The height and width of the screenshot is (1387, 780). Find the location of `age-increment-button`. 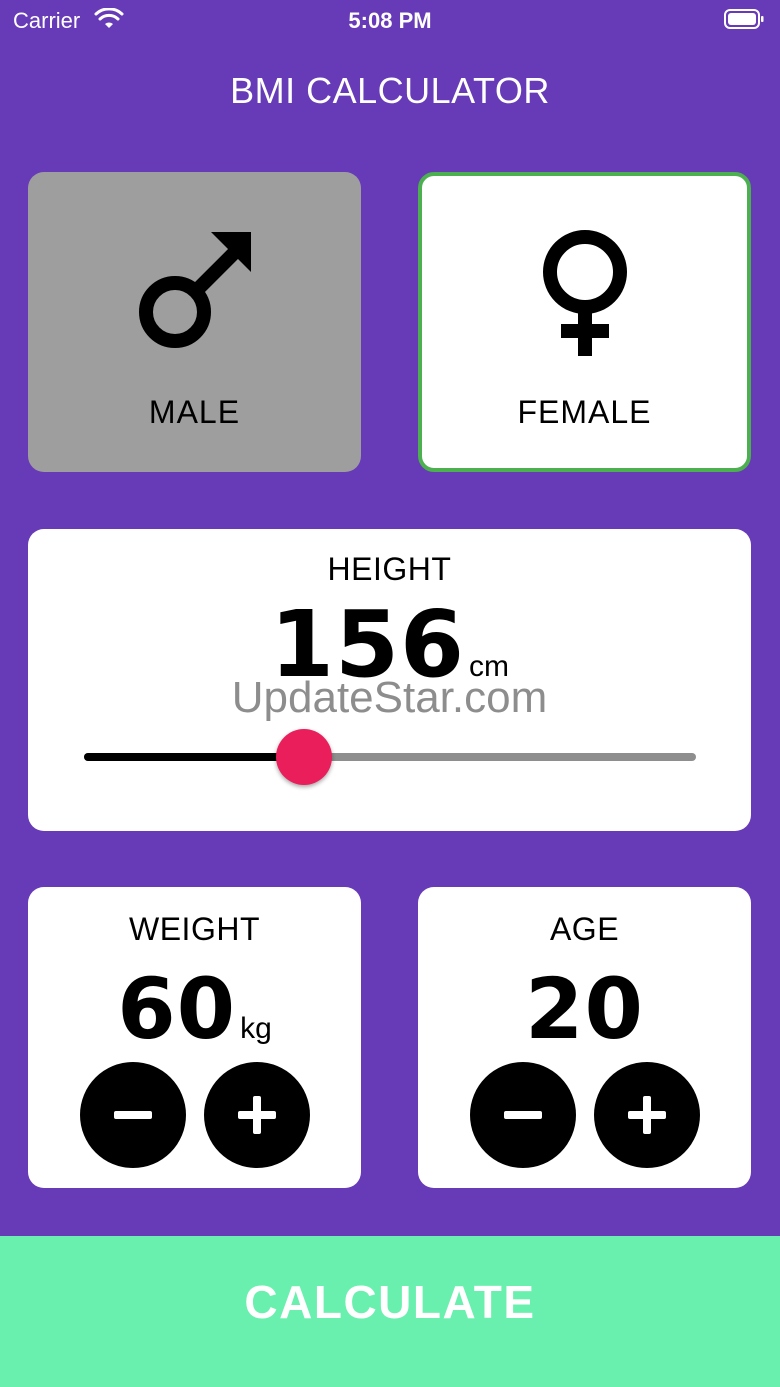

age-increment-button is located at coordinates (647, 1115).